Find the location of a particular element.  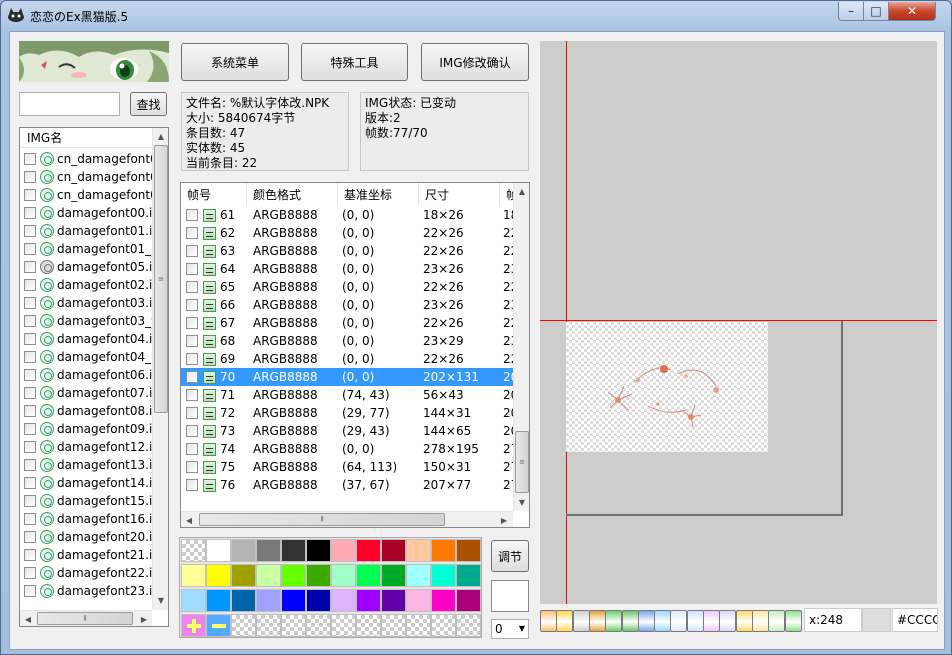

img-list-item: damagefont12.in is located at coordinates (92, 447).